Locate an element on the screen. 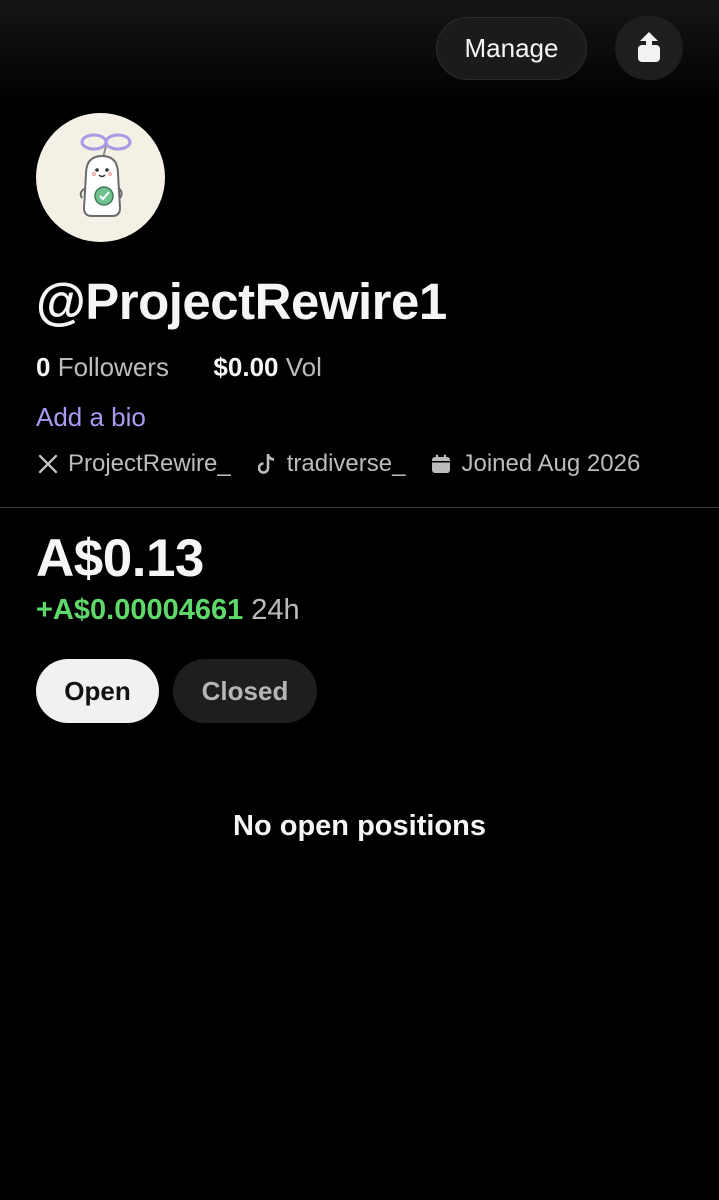 The image size is (719, 1200). tiktok-logo-icon is located at coordinates (267, 464).